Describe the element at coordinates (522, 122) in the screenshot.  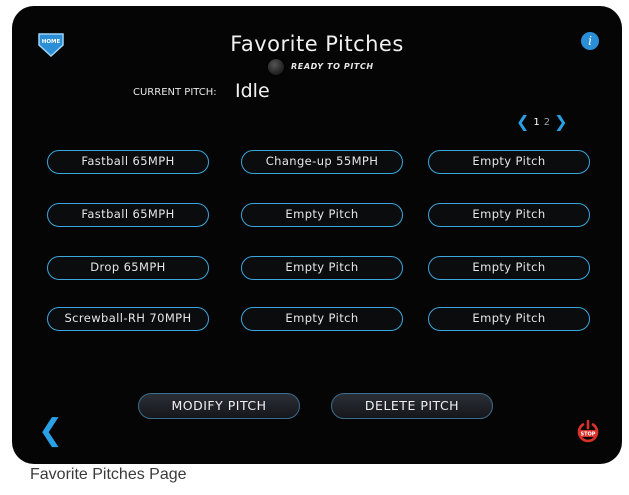
I see `page-prev-icon: ❮` at that location.